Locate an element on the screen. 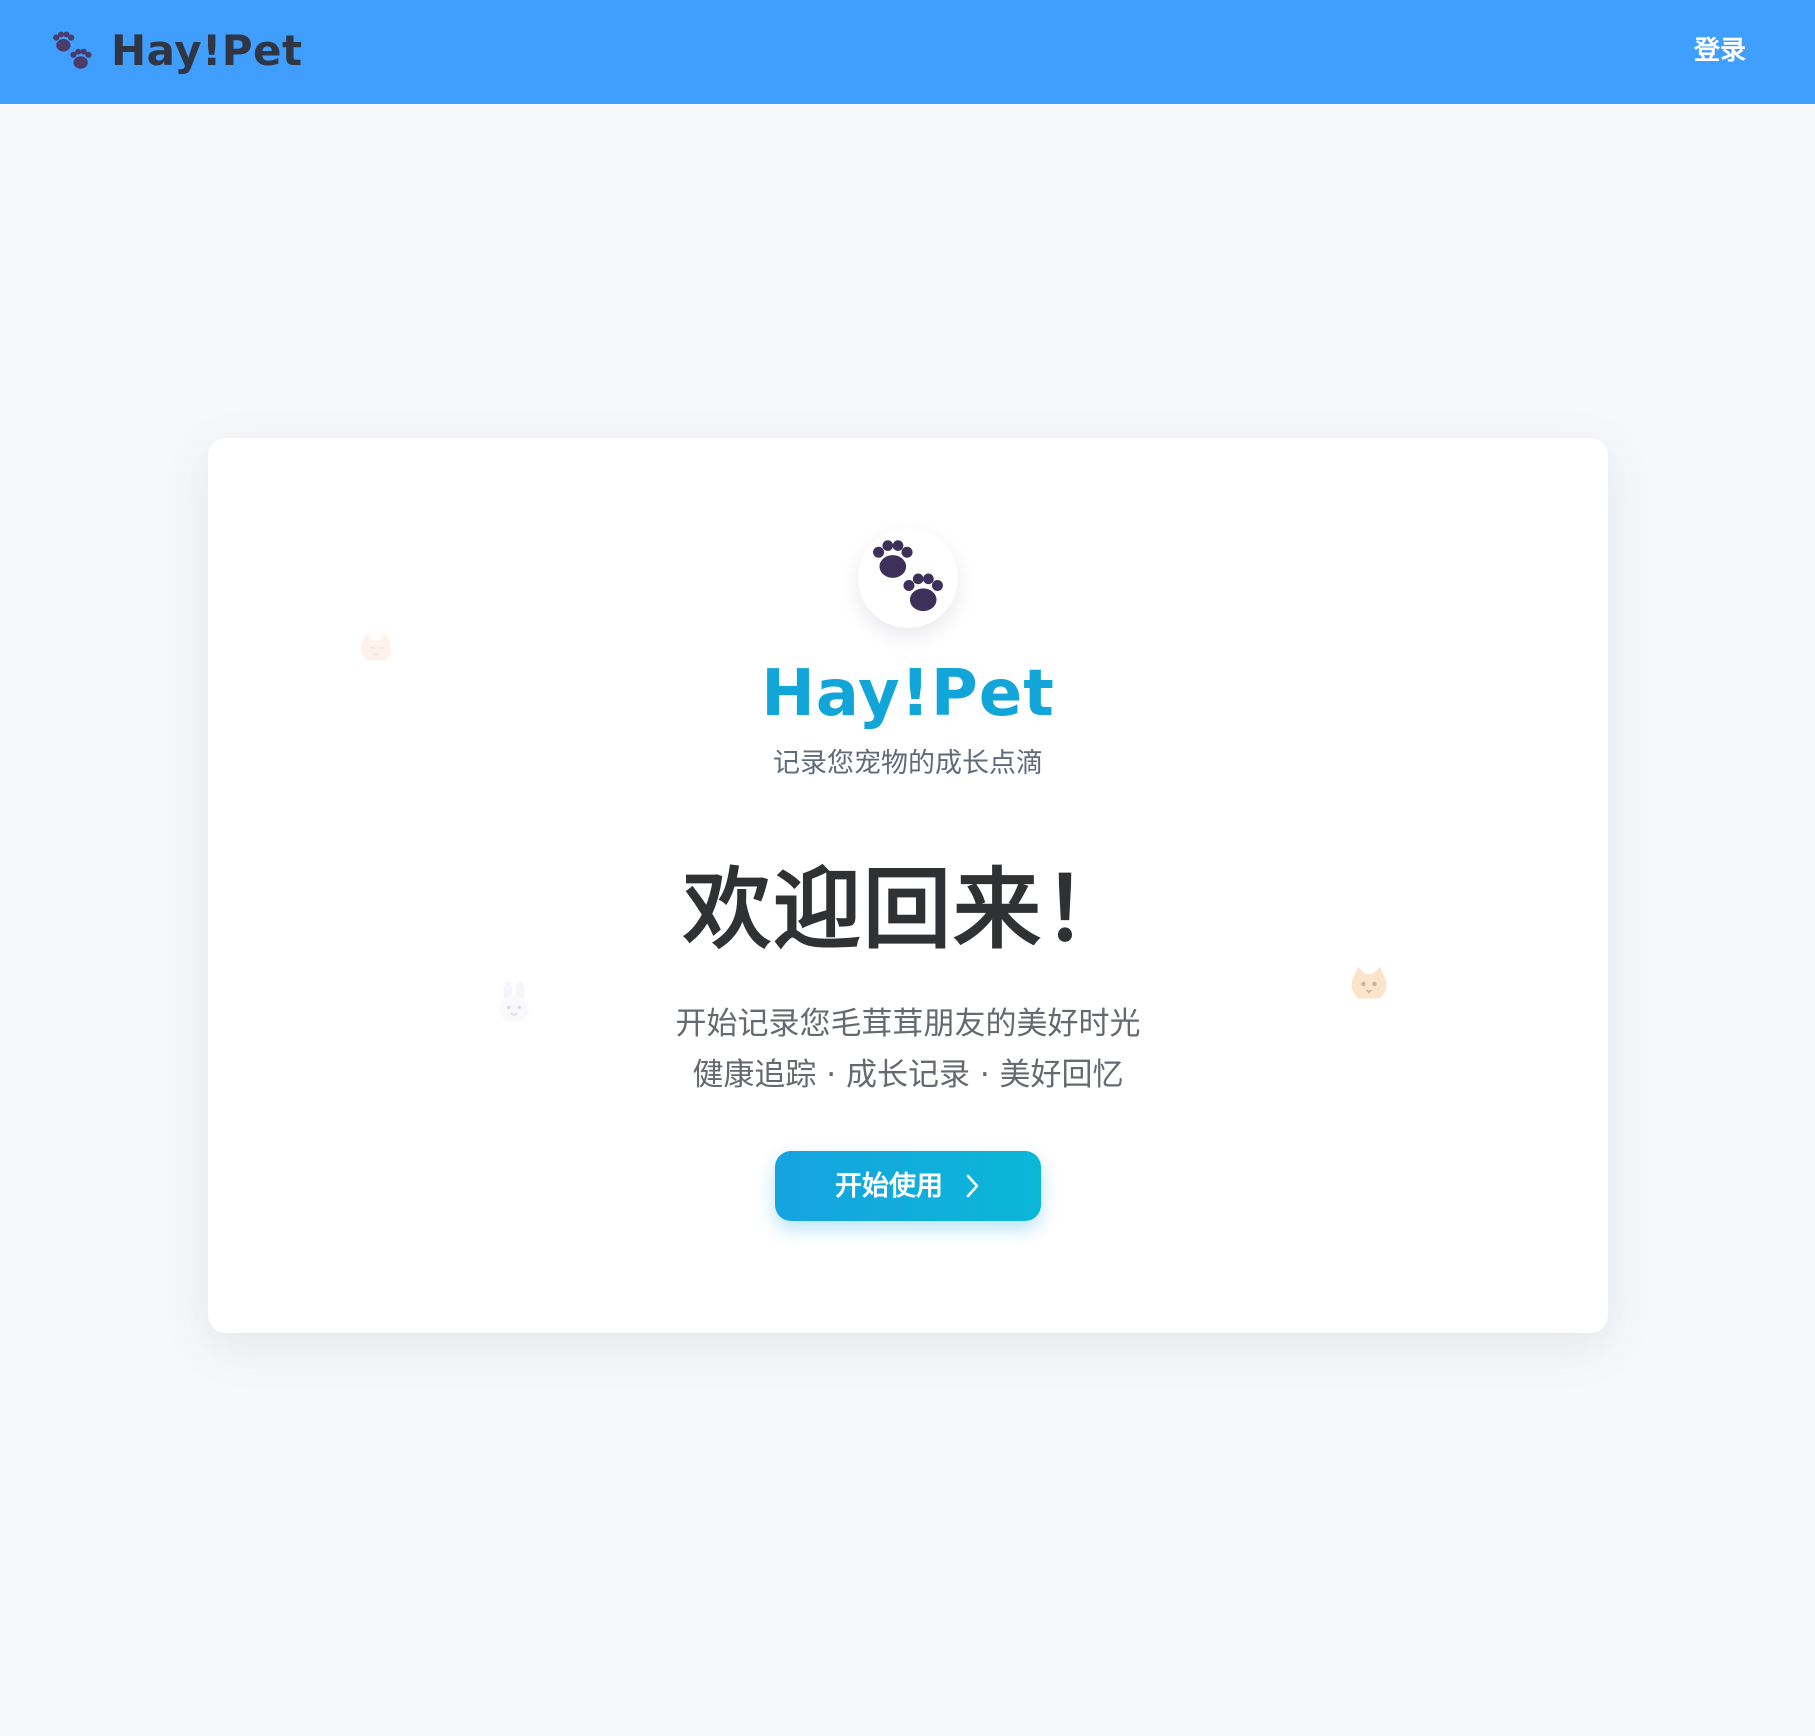 Image resolution: width=1815 pixels, height=1736 pixels. start-button: 开始使用 is located at coordinates (908, 1186).